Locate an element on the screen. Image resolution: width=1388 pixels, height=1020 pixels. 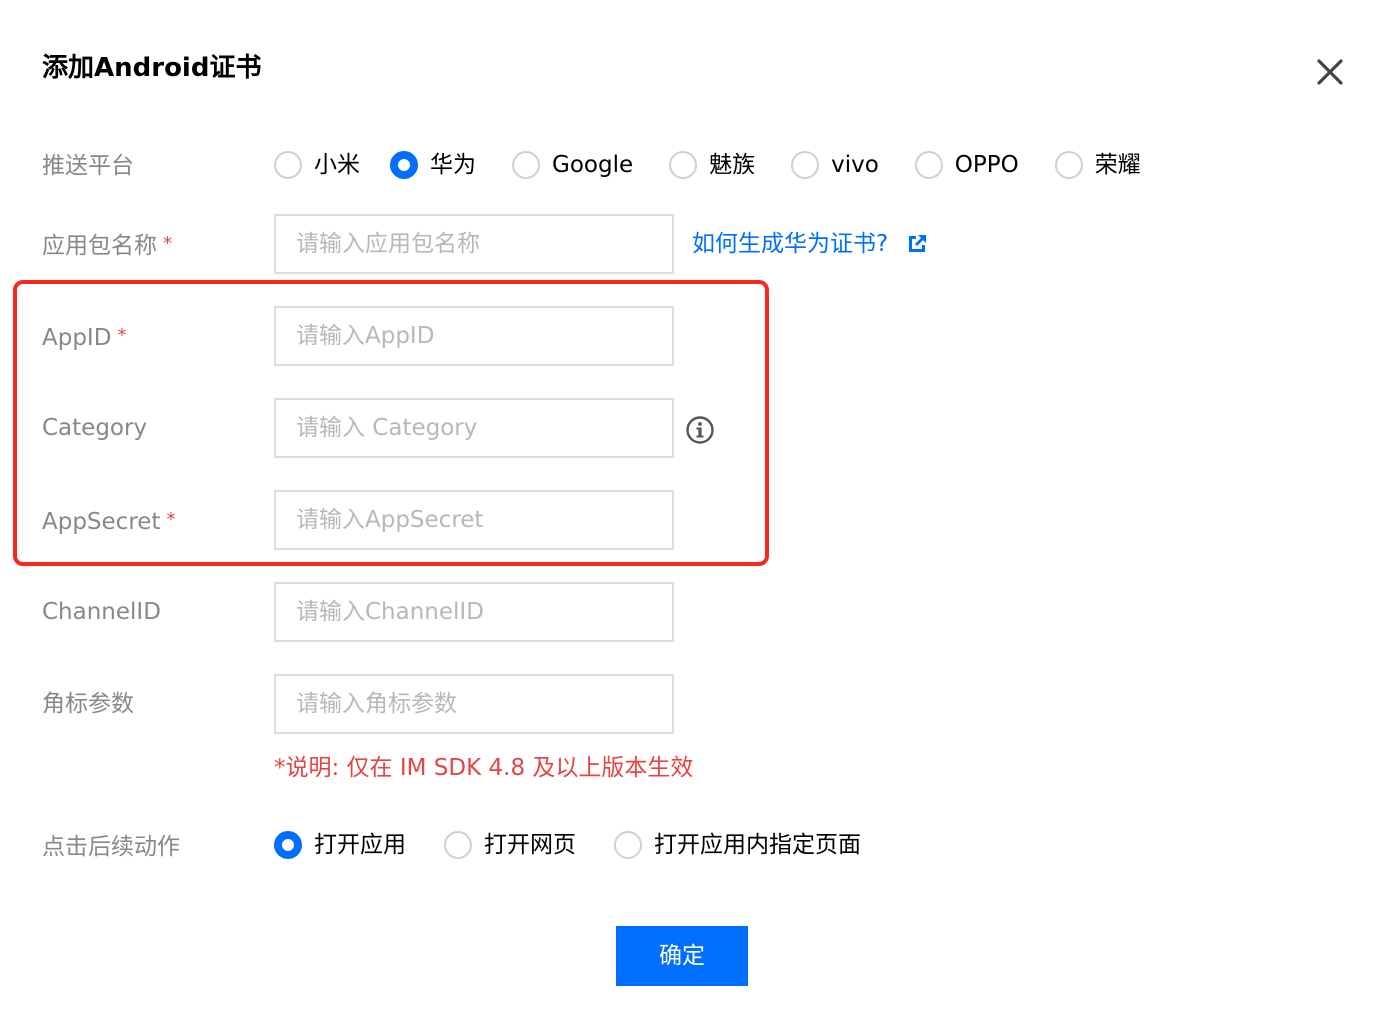
app-secret-label: AppSecret * is located at coordinates (108, 521).